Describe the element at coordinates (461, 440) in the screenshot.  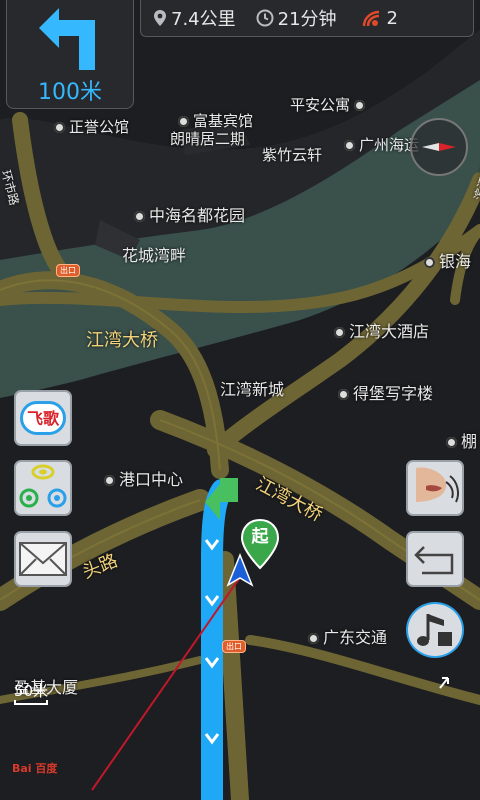
I see `poi-partial: 棚` at that location.